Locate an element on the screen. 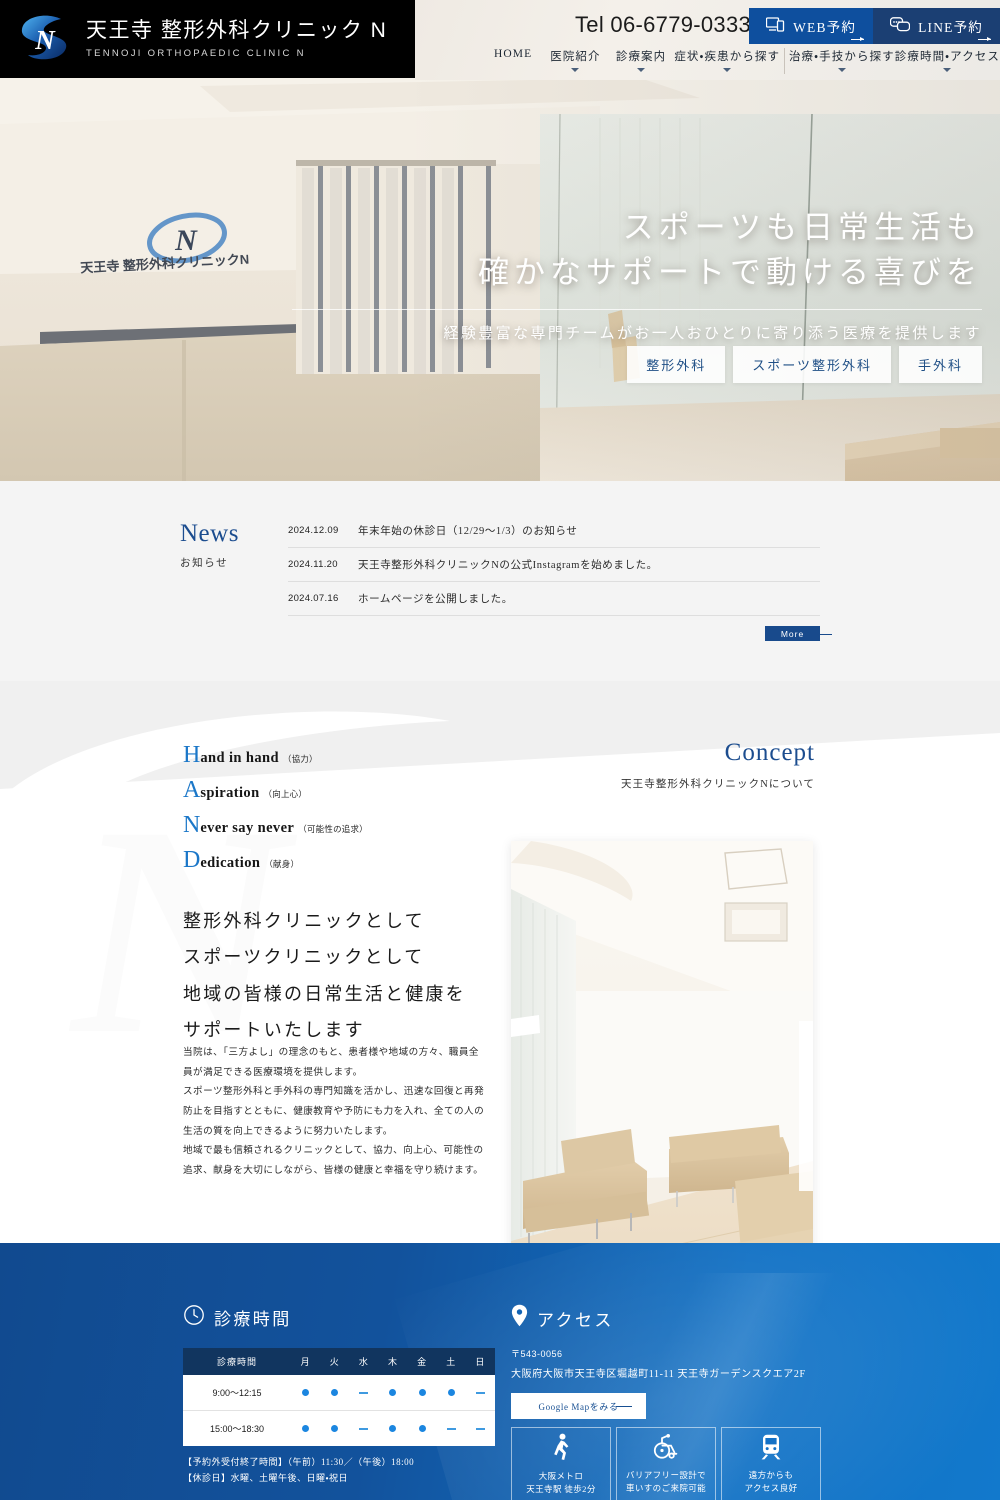  hours-mark-sat is located at coordinates (451, 1429).